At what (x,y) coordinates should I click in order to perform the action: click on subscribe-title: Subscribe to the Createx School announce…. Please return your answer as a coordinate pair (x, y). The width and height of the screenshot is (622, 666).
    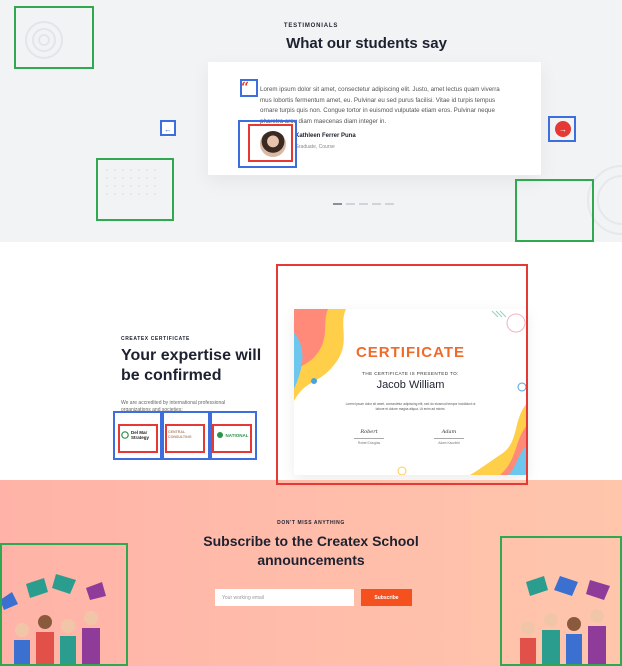
    Looking at the image, I should click on (311, 550).